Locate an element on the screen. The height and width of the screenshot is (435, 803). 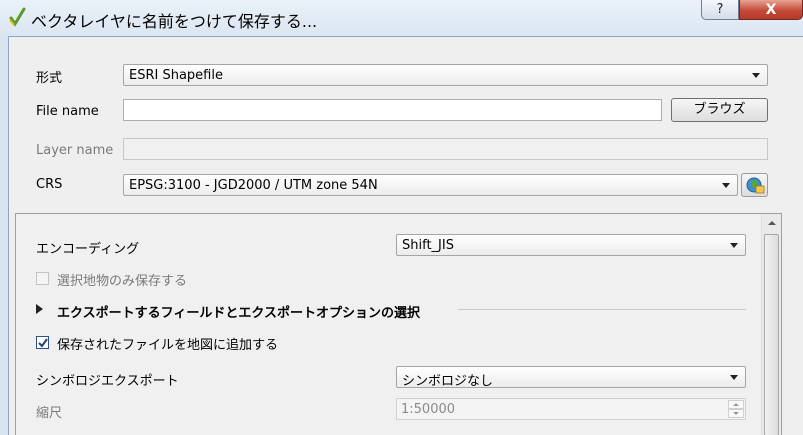
section-divider is located at coordinates (602, 309).